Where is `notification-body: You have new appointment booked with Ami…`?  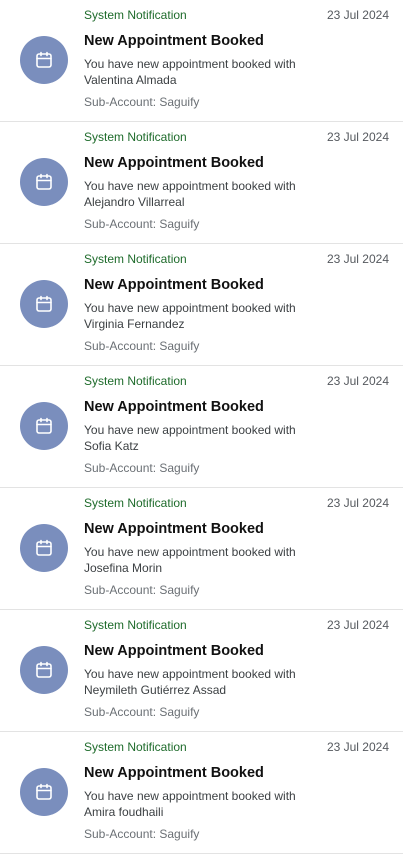
notification-body: You have new appointment booked with Ami… is located at coordinates (204, 804).